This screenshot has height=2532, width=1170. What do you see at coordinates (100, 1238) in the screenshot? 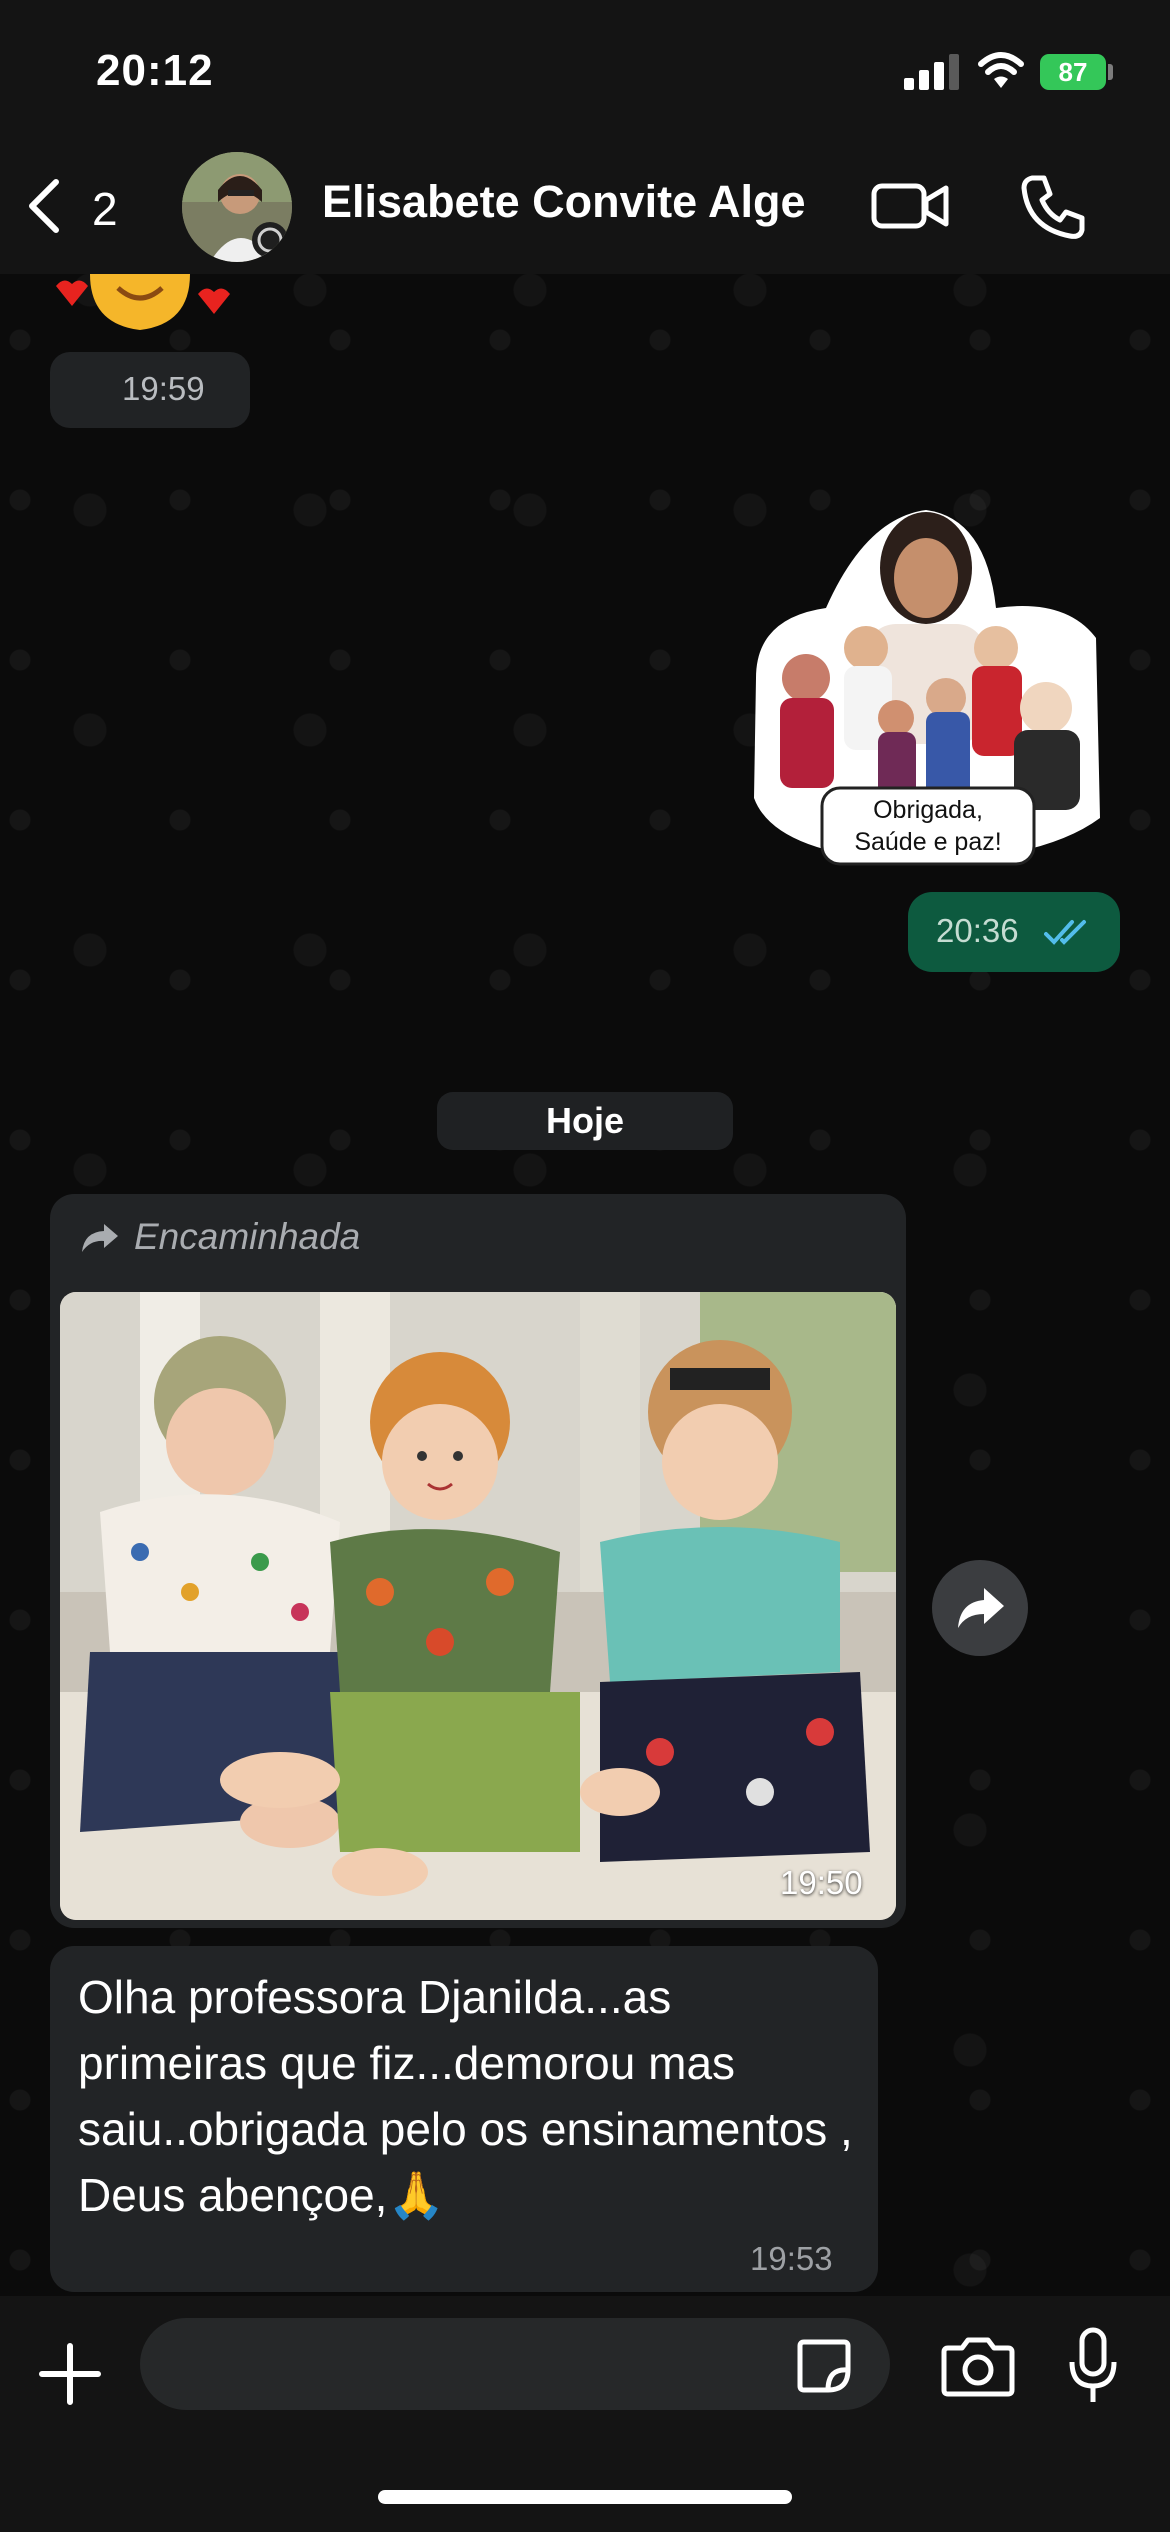
I see `forward-arrow-icon` at bounding box center [100, 1238].